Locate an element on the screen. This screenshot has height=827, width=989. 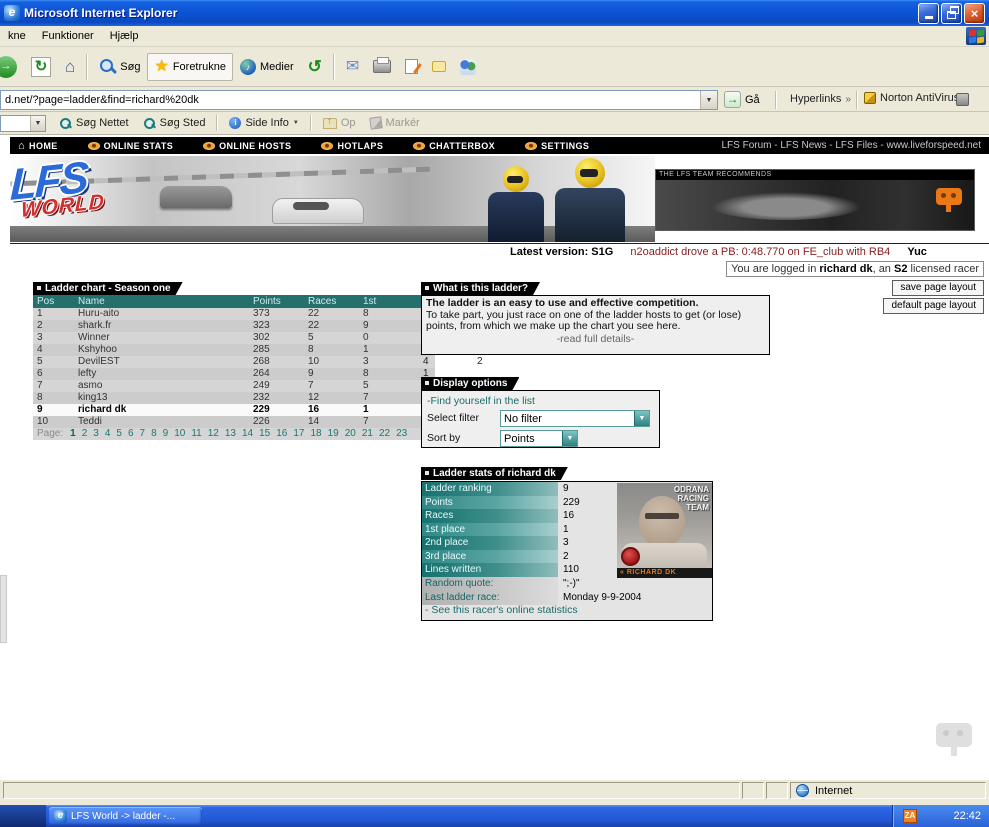
minimize-button is located at coordinates (928, 13).